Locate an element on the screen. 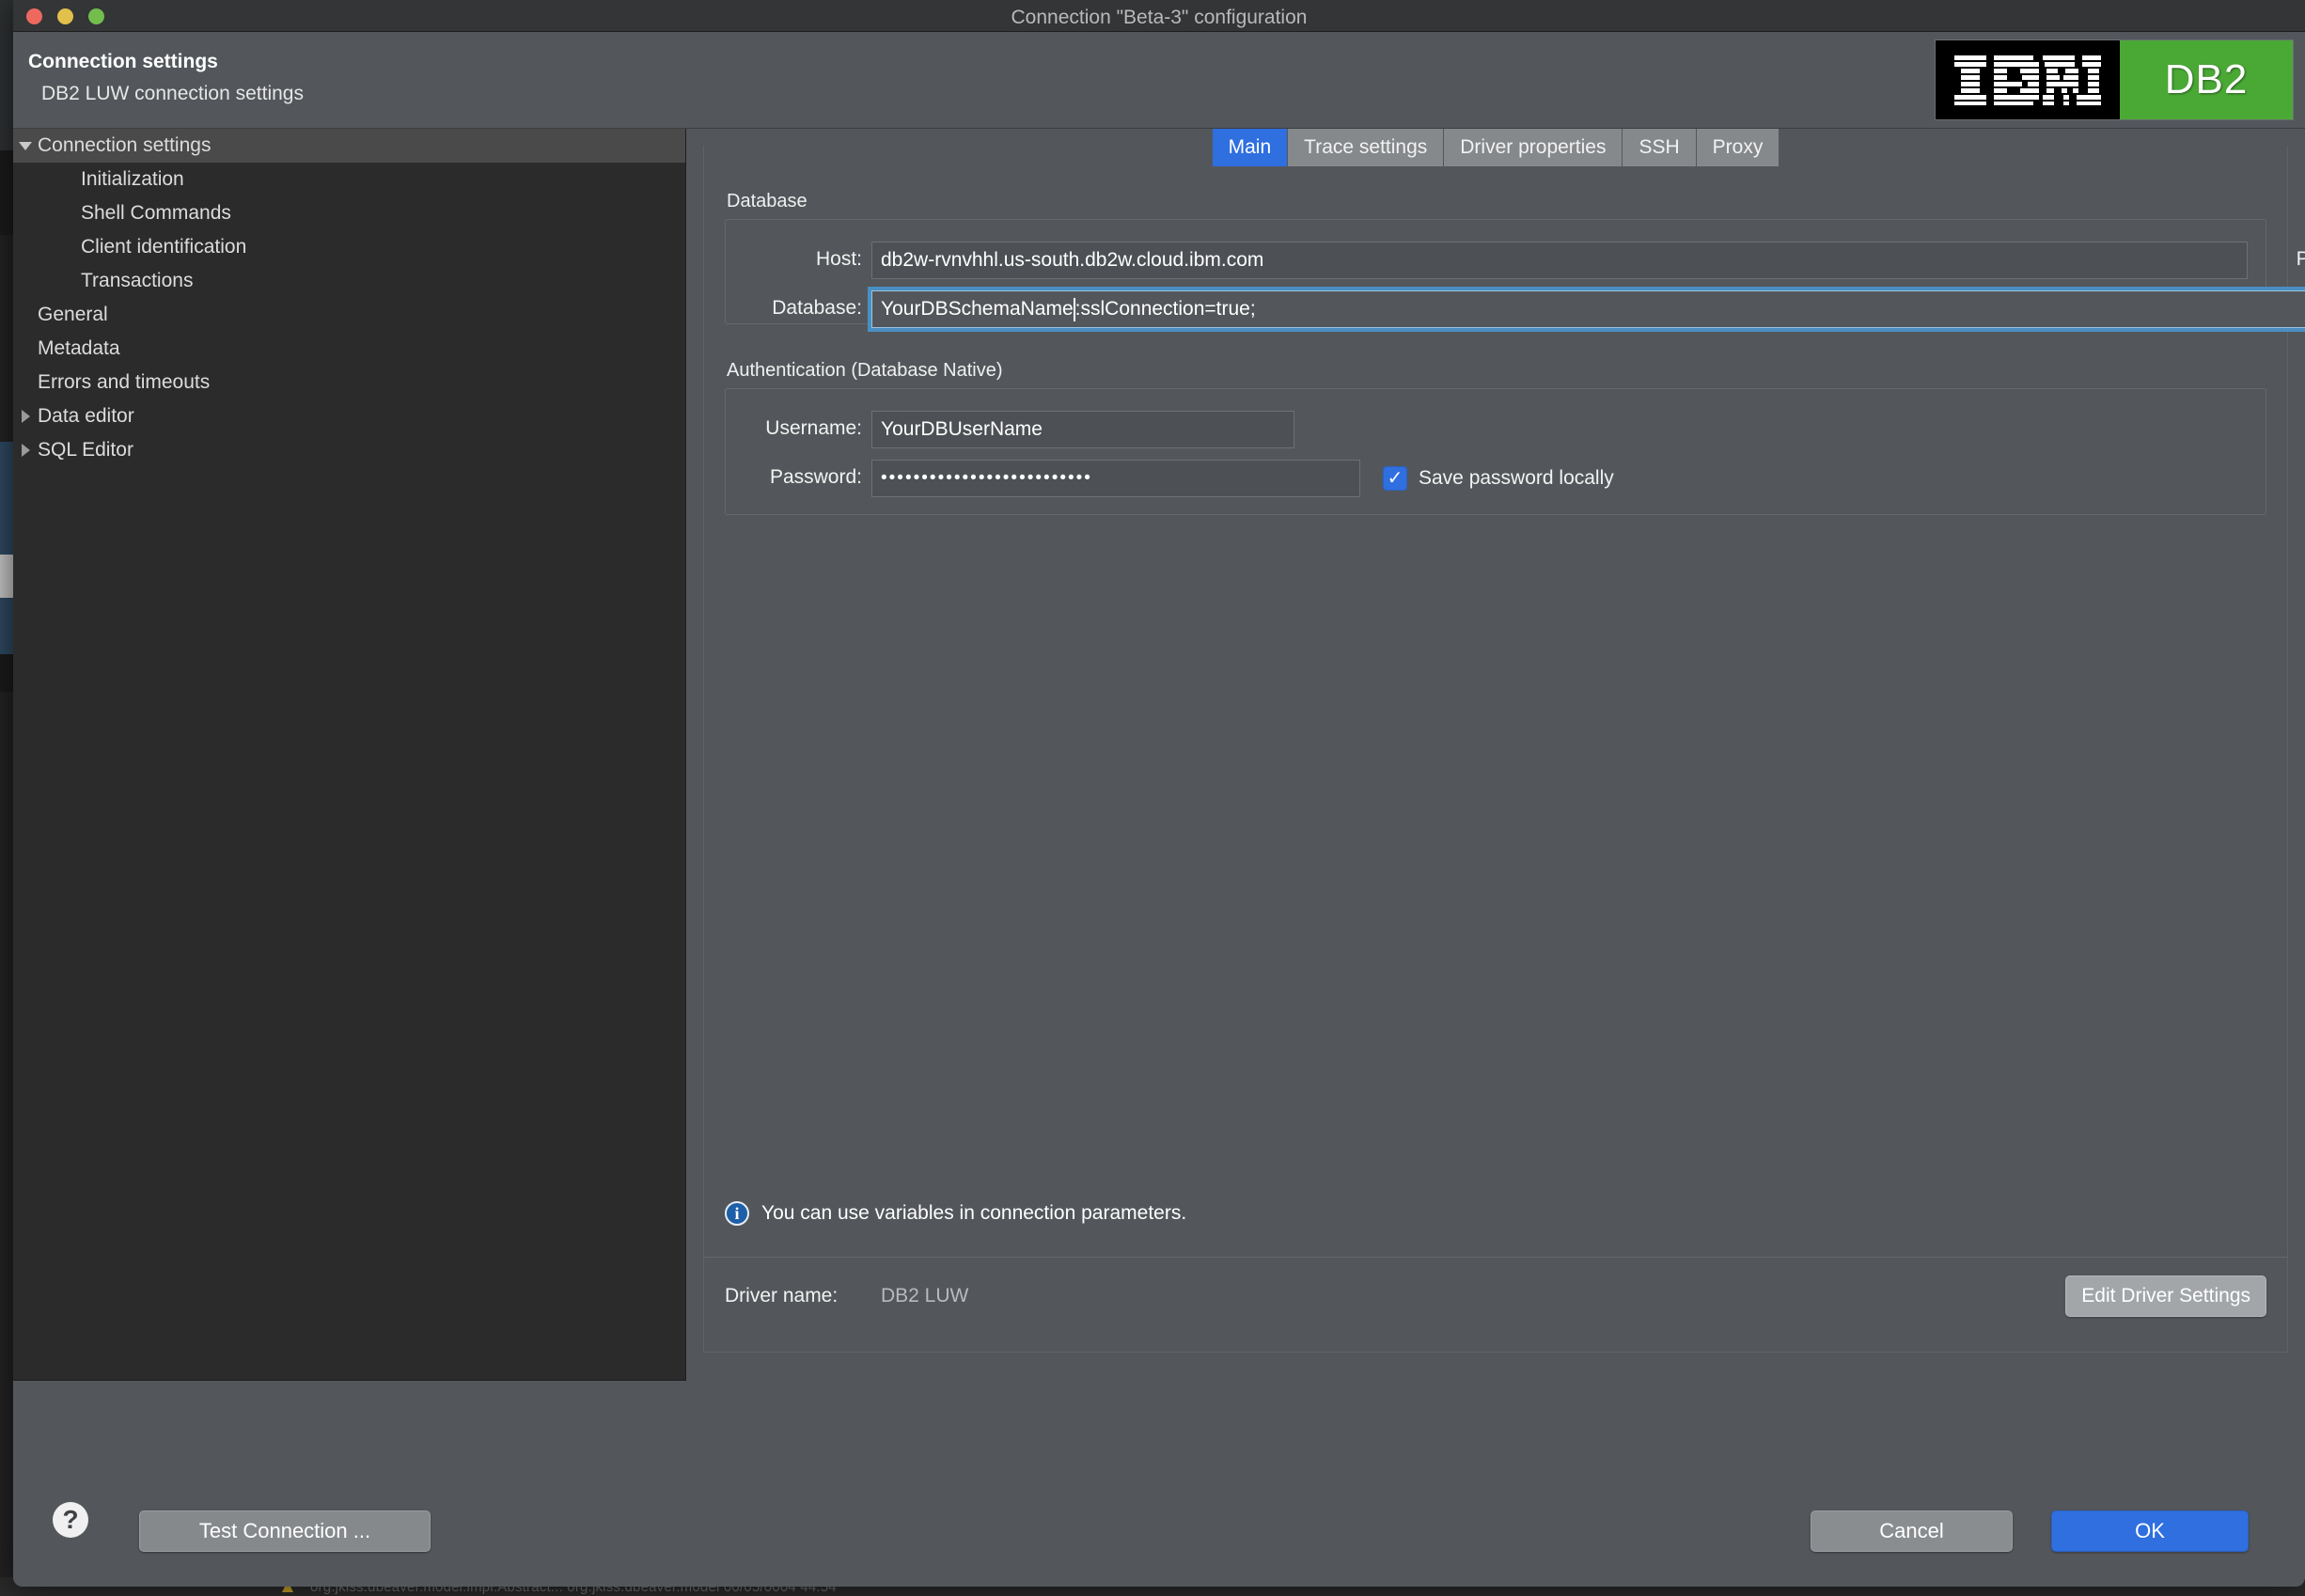 The image size is (2305, 1596). window-title: Connection "Beta-3" configuration is located at coordinates (1159, 17).